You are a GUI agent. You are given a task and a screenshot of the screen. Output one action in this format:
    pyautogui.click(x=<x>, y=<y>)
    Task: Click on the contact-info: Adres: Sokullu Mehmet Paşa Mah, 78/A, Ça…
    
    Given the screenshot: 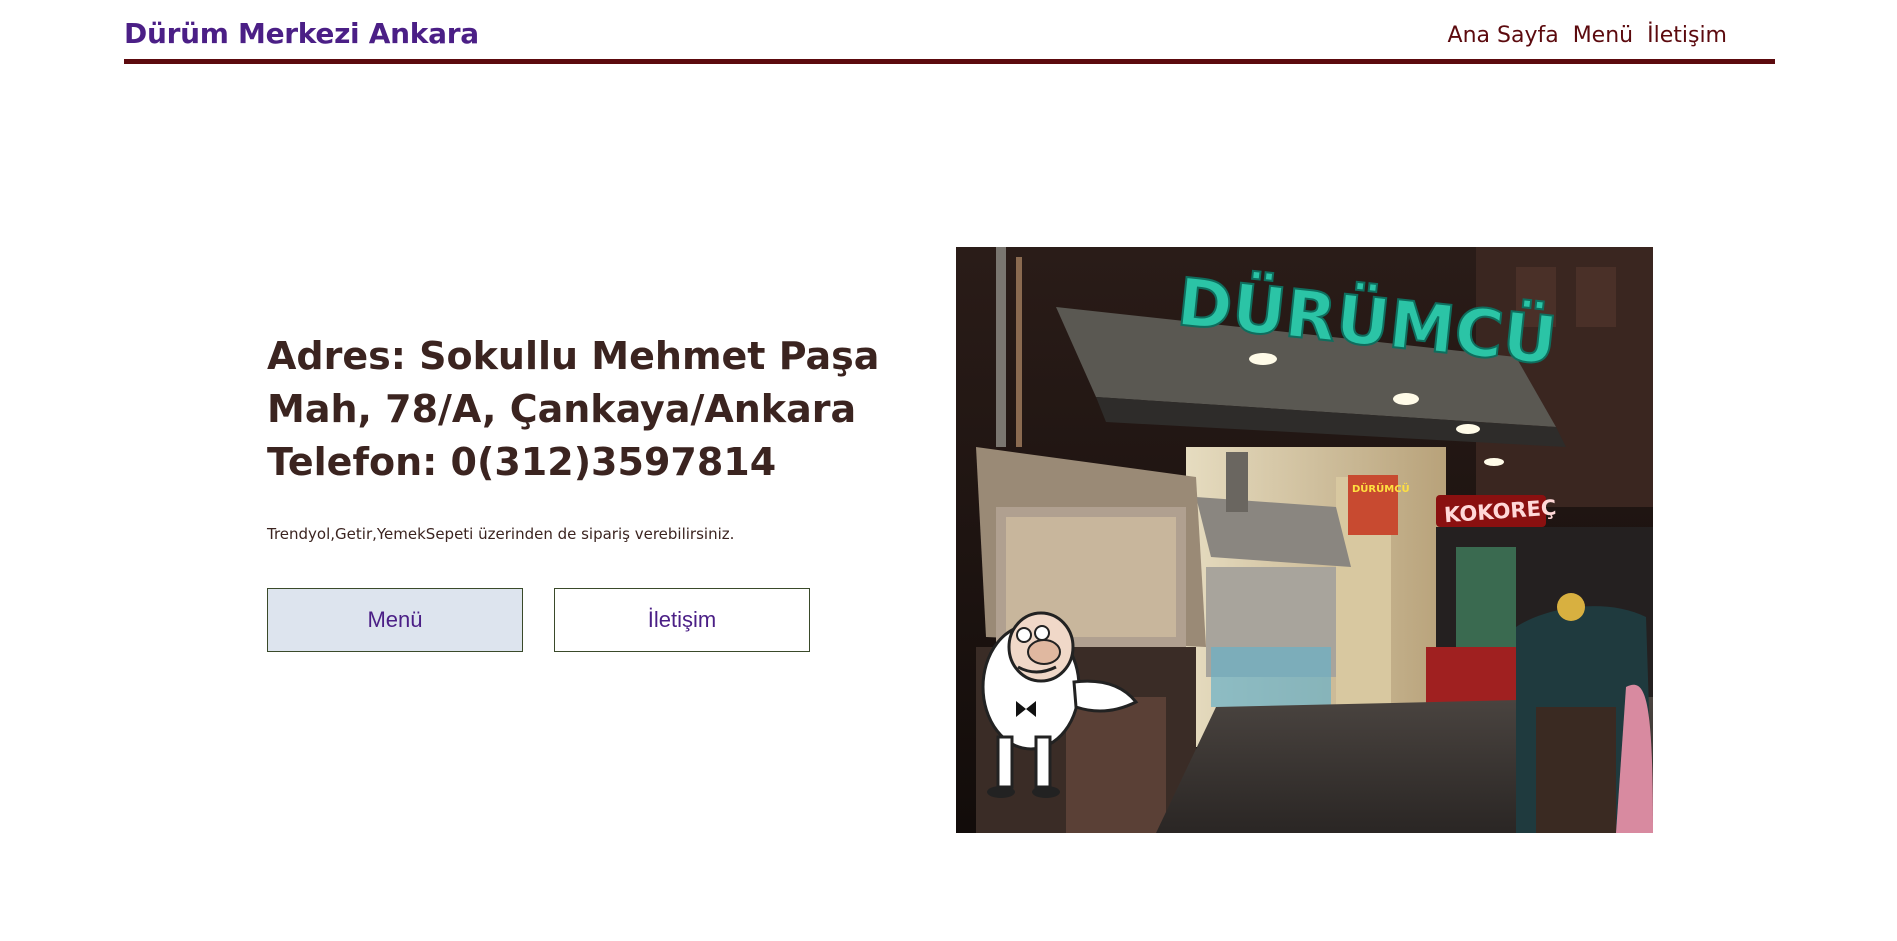 What is the action you would take?
    pyautogui.click(x=573, y=436)
    